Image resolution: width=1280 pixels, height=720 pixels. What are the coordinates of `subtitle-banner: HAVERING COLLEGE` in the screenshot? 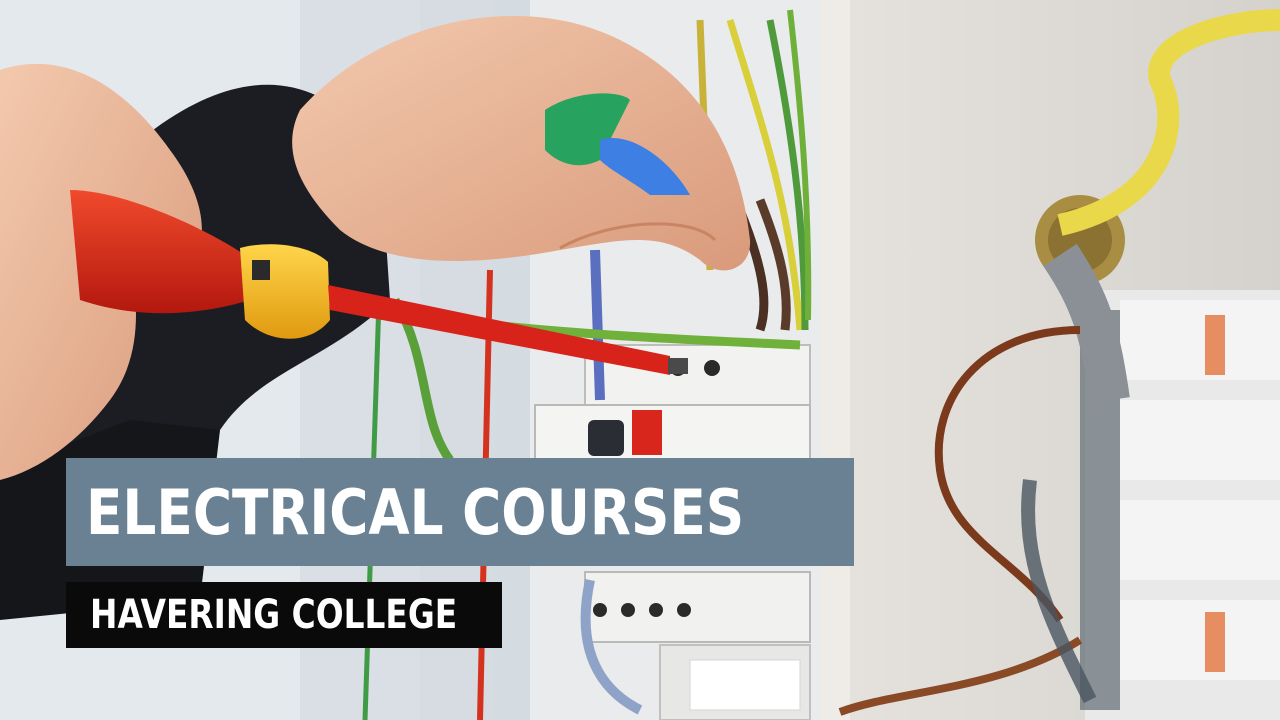 It's located at (284, 615).